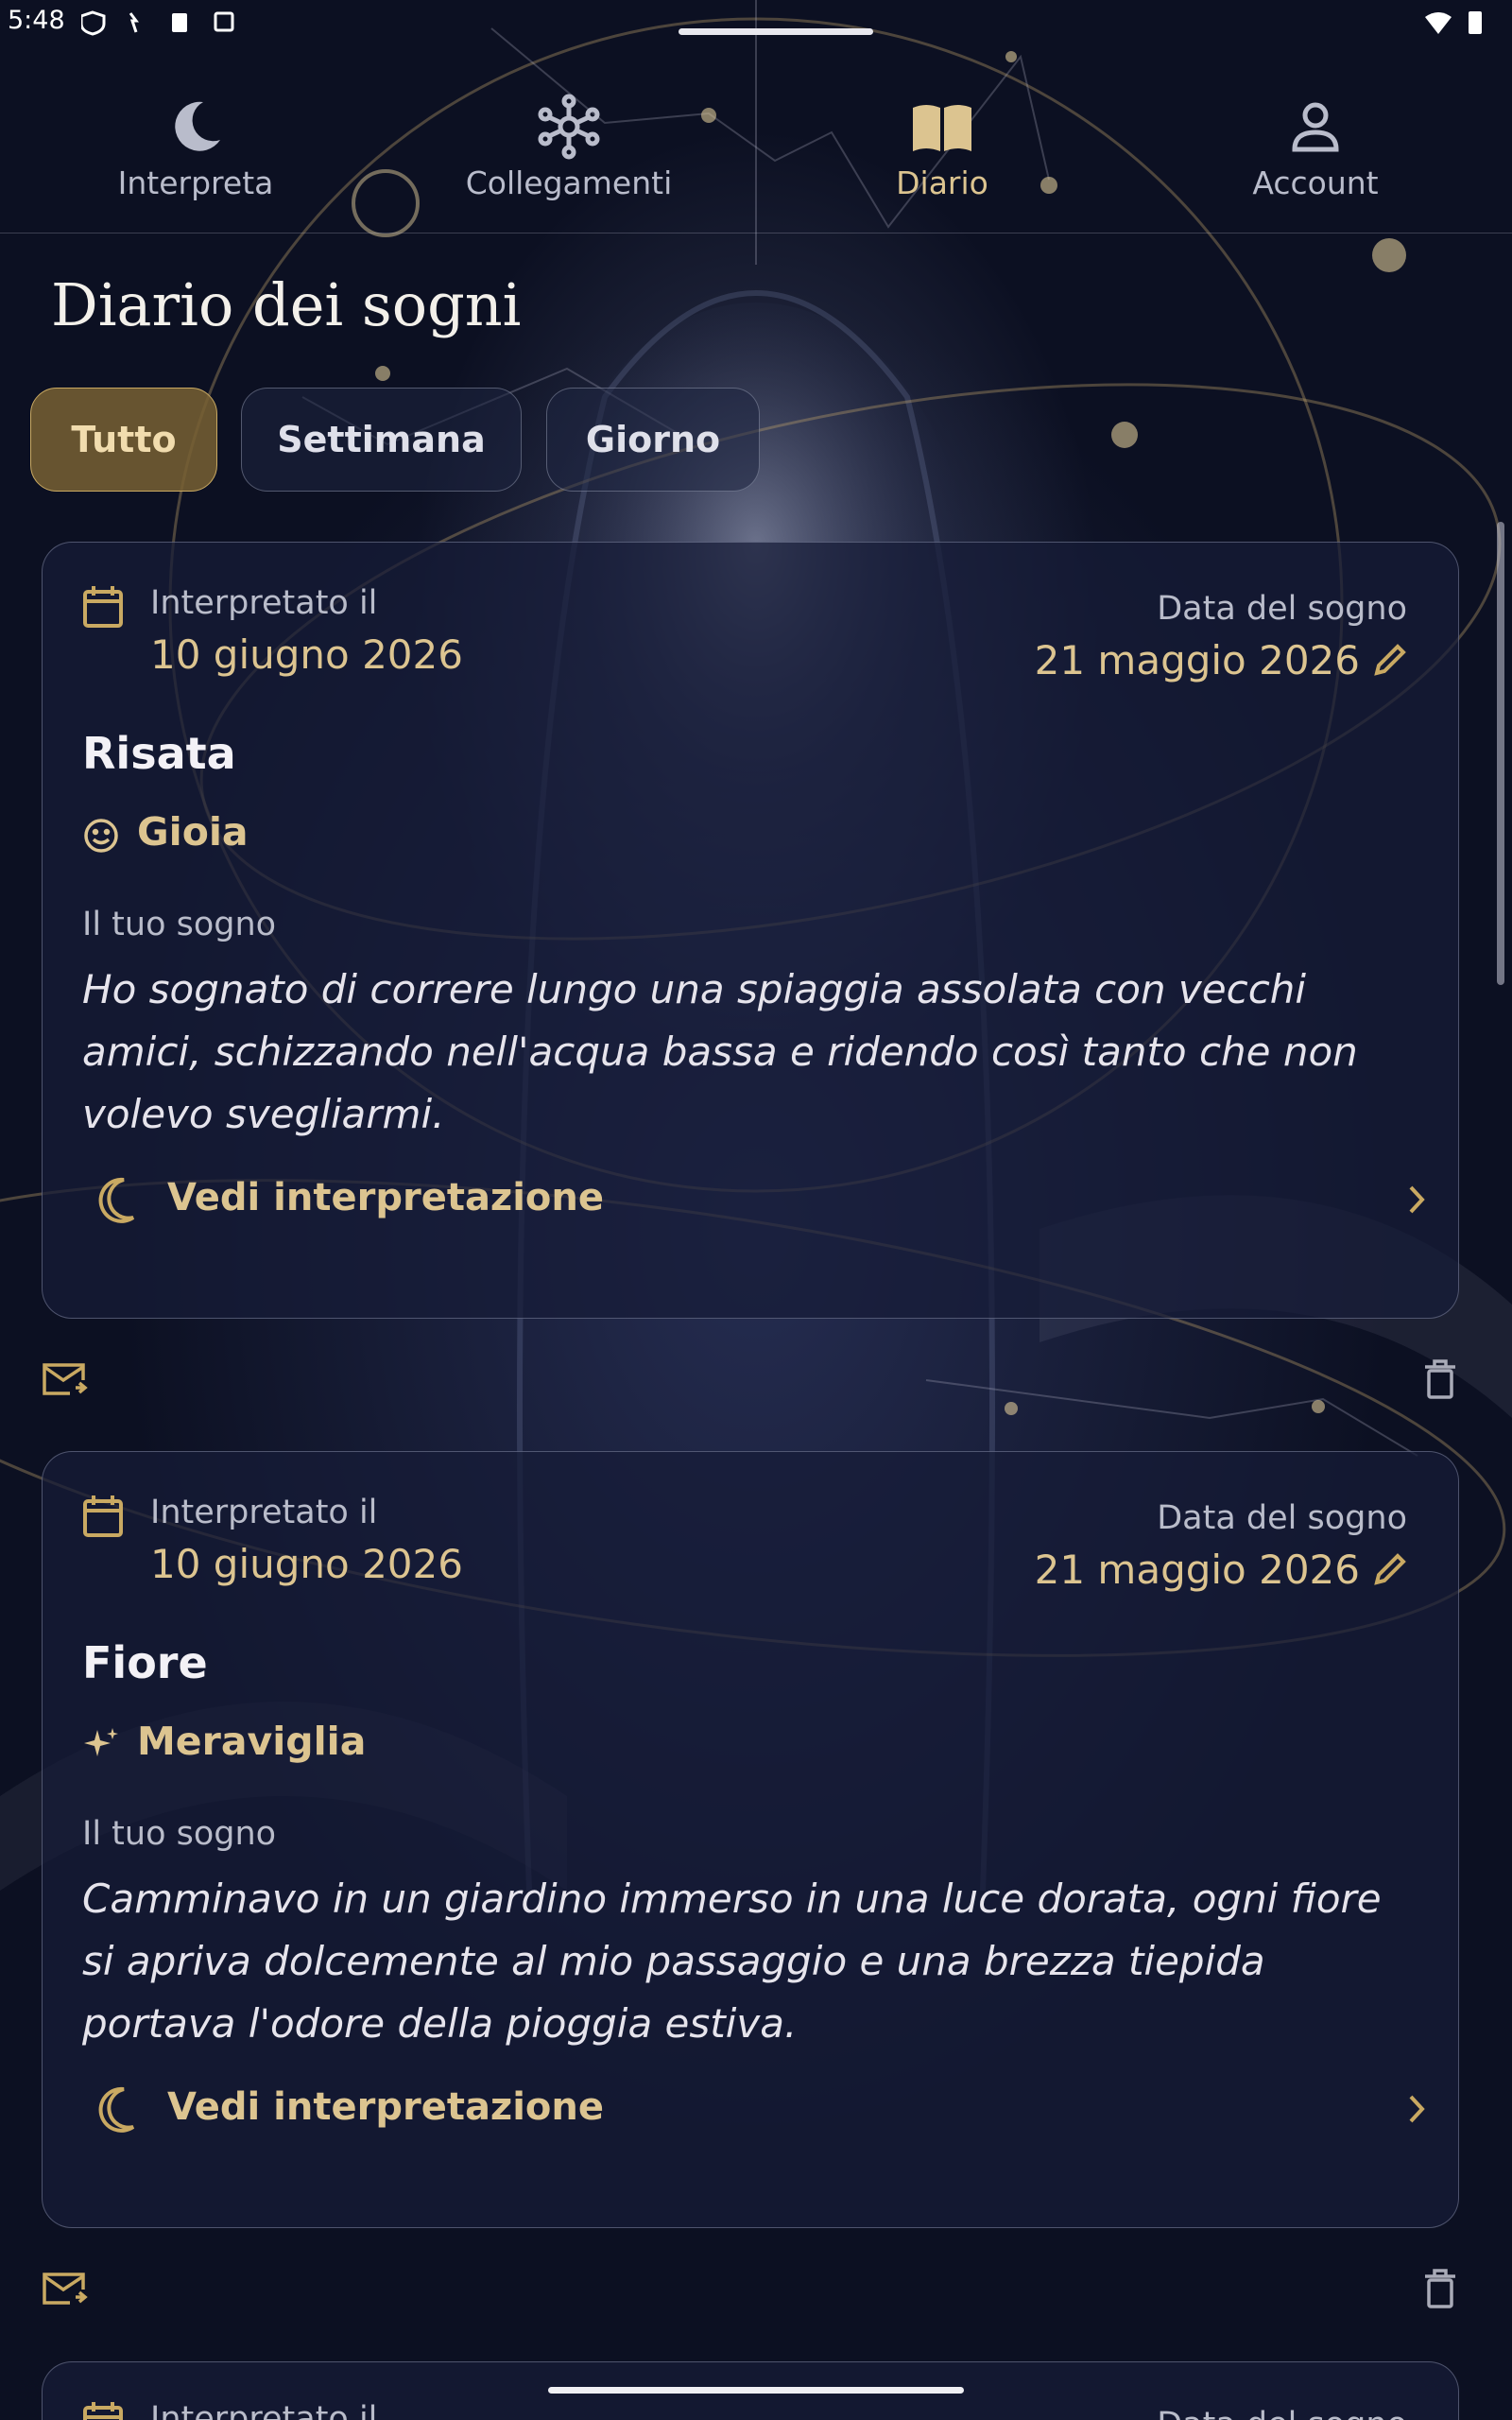  What do you see at coordinates (195, 182) in the screenshot?
I see `nav-label: Interpreta` at bounding box center [195, 182].